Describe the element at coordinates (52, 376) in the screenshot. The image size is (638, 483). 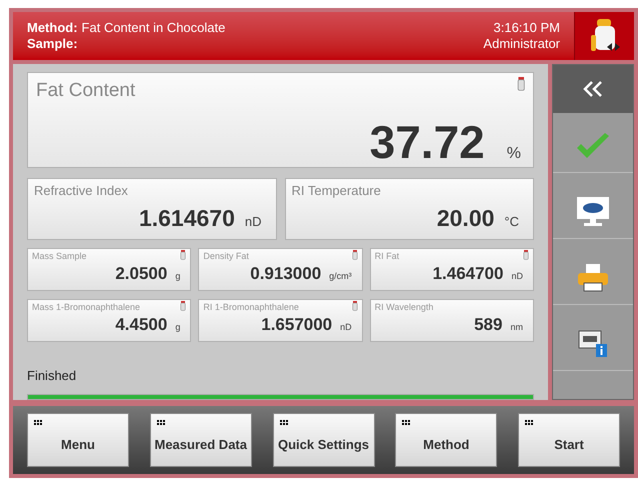
I see `status-text: Finished` at that location.